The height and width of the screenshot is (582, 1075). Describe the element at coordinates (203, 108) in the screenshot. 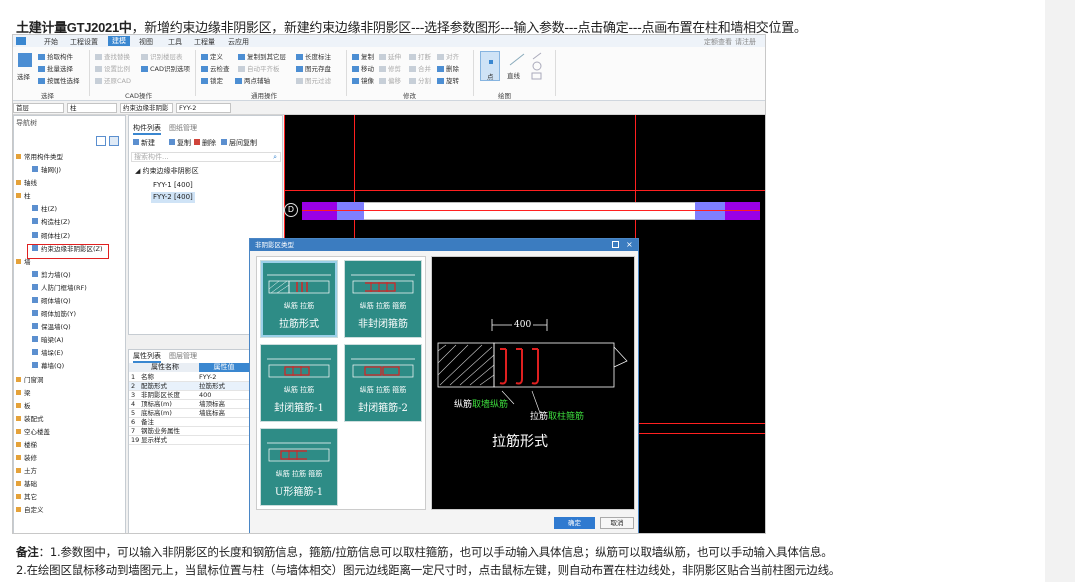

I see `component-item-select: FYY-2` at that location.